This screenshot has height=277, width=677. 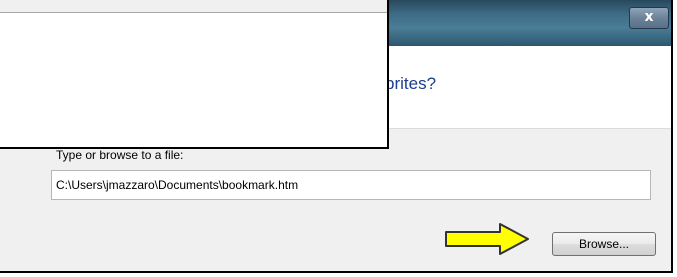 I want to click on close-icon: x, so click(x=649, y=17).